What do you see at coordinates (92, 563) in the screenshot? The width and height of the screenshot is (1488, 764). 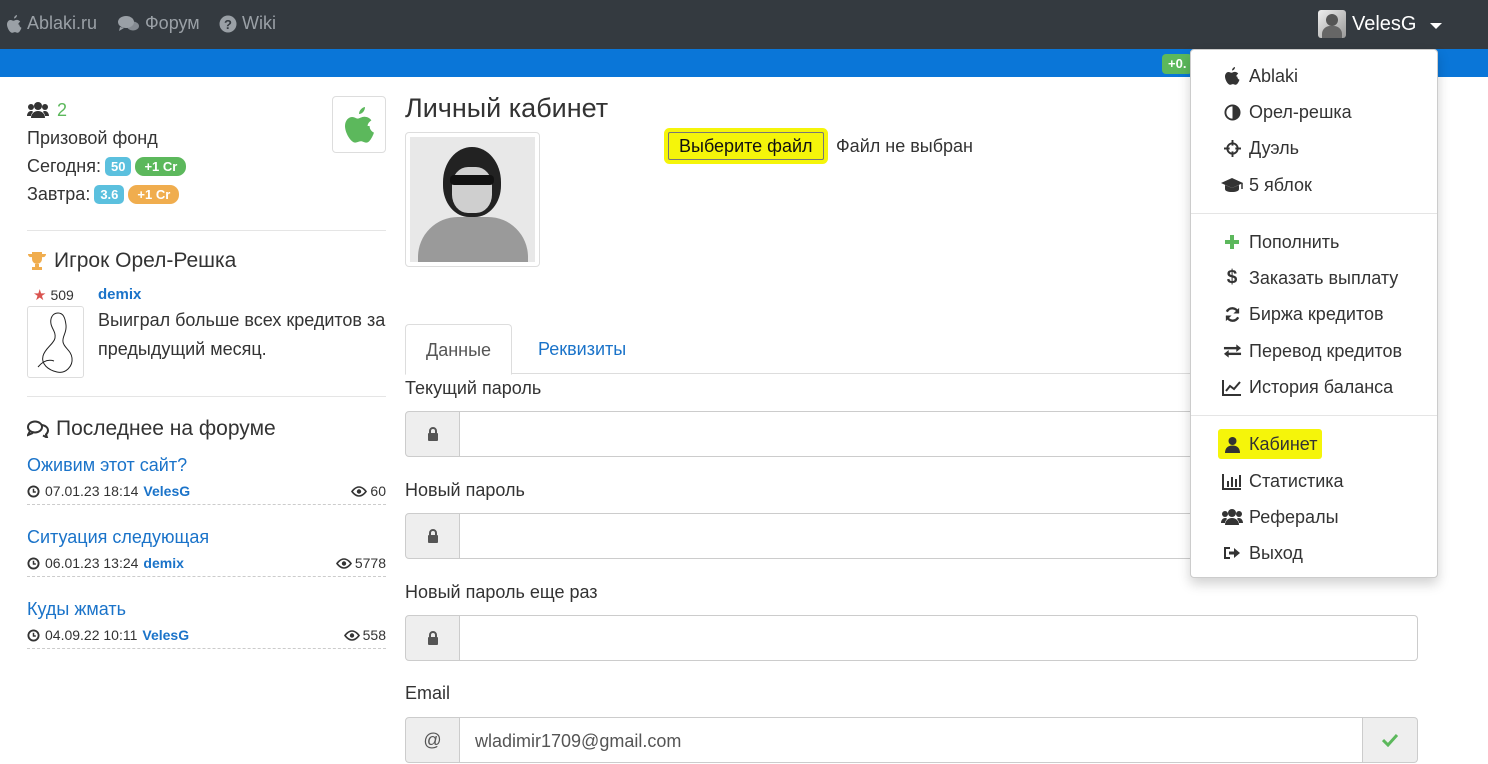 I see `forum-topic-date: 06.01.23 13:24` at bounding box center [92, 563].